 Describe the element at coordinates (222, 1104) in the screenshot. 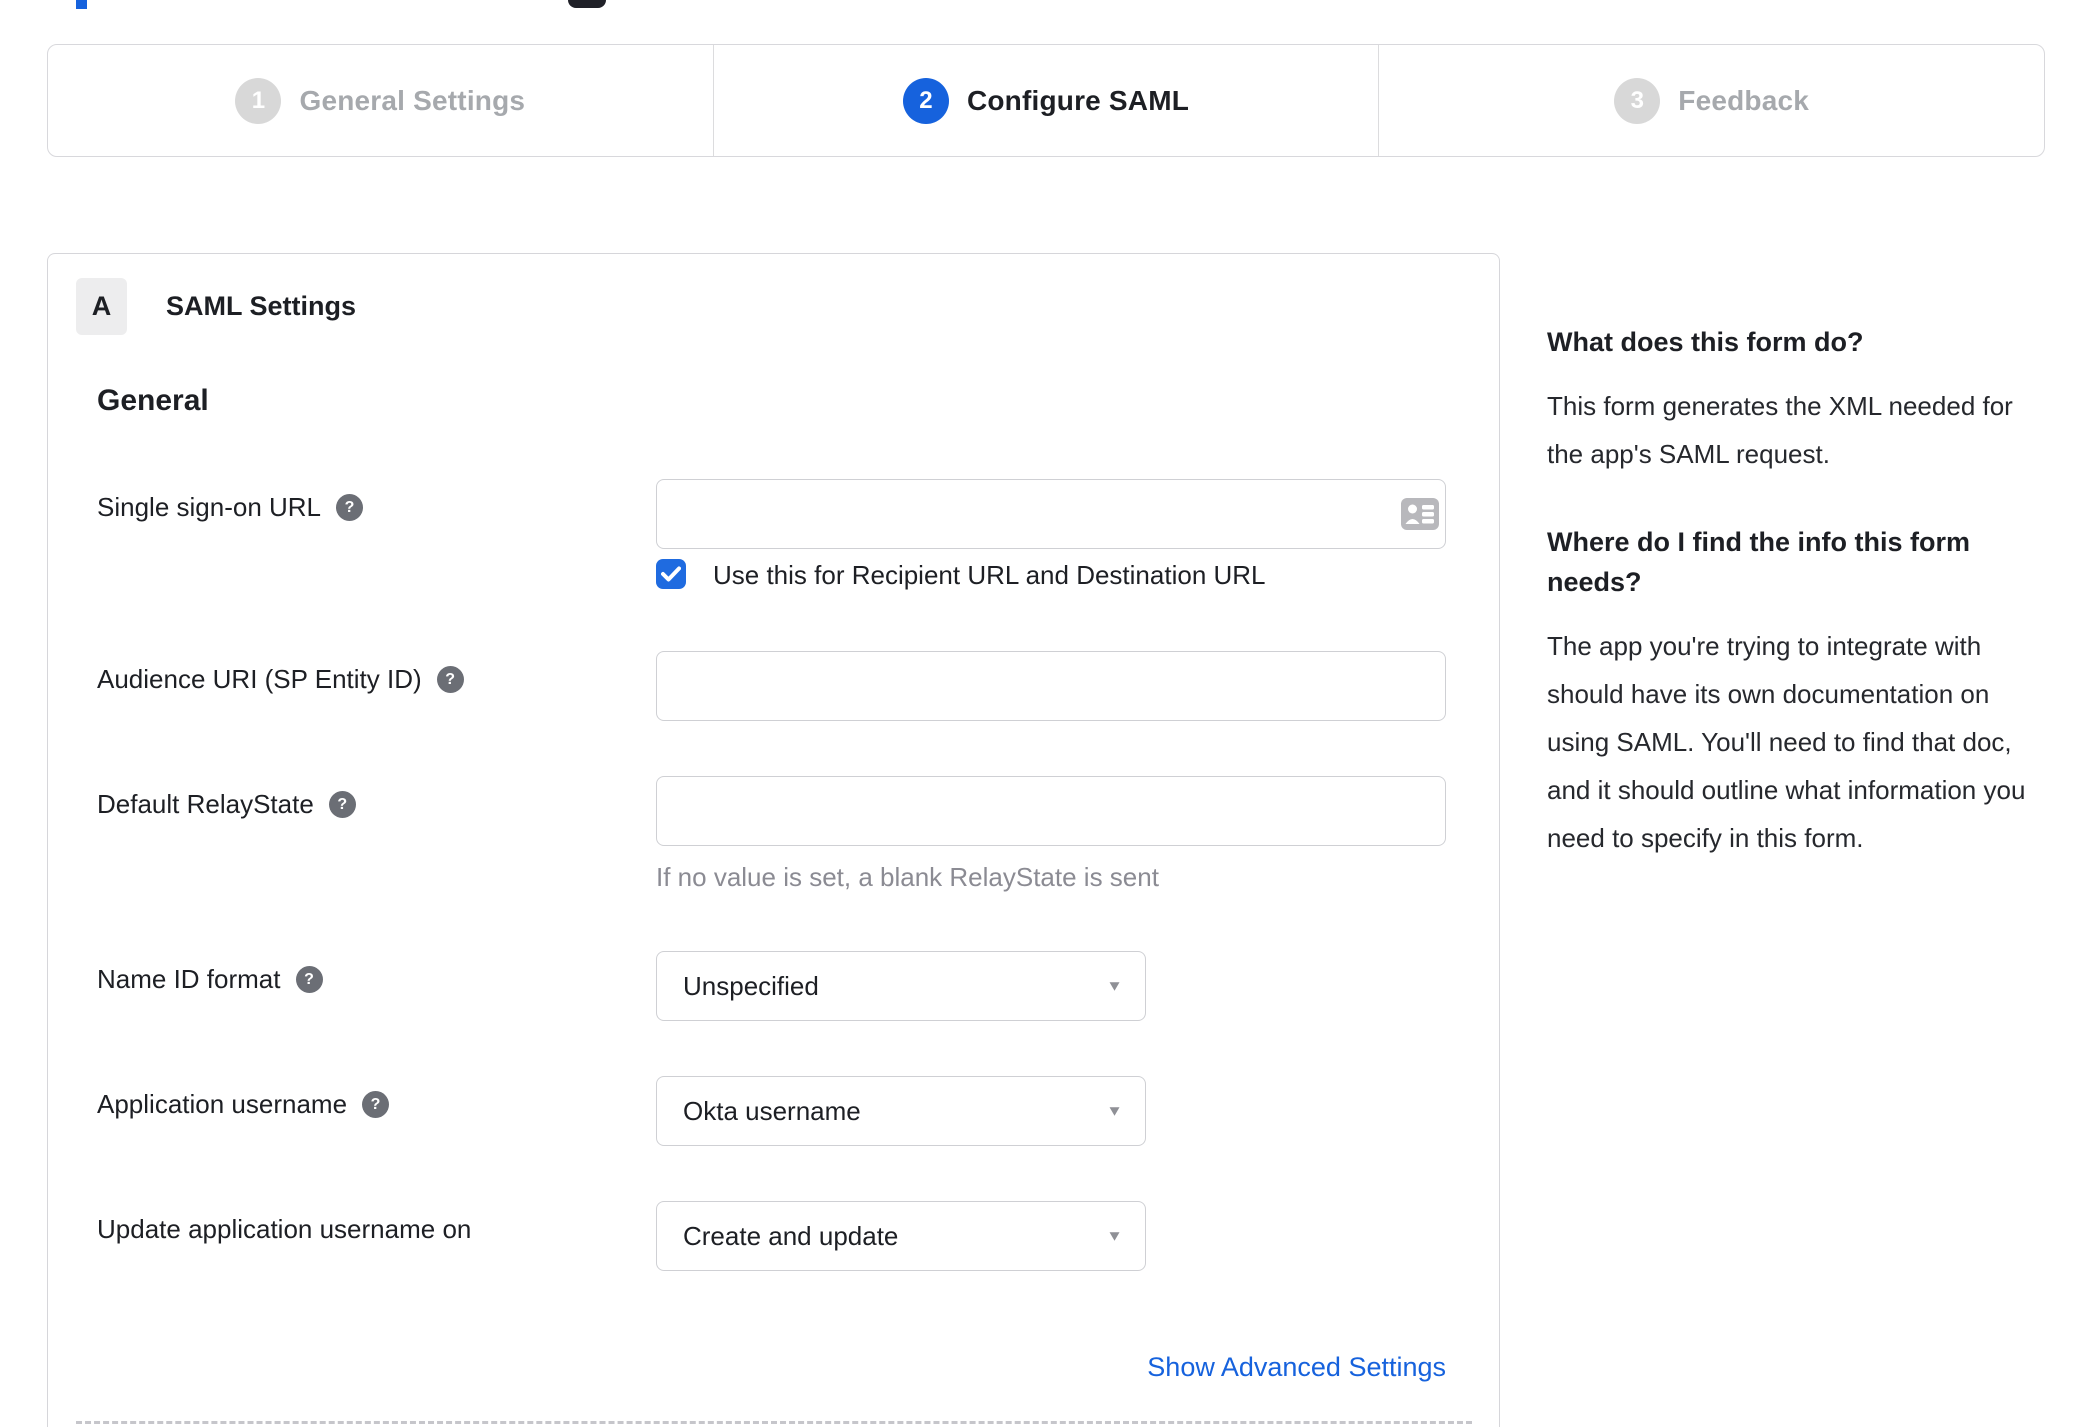

I see `field-label-text: Application username` at that location.